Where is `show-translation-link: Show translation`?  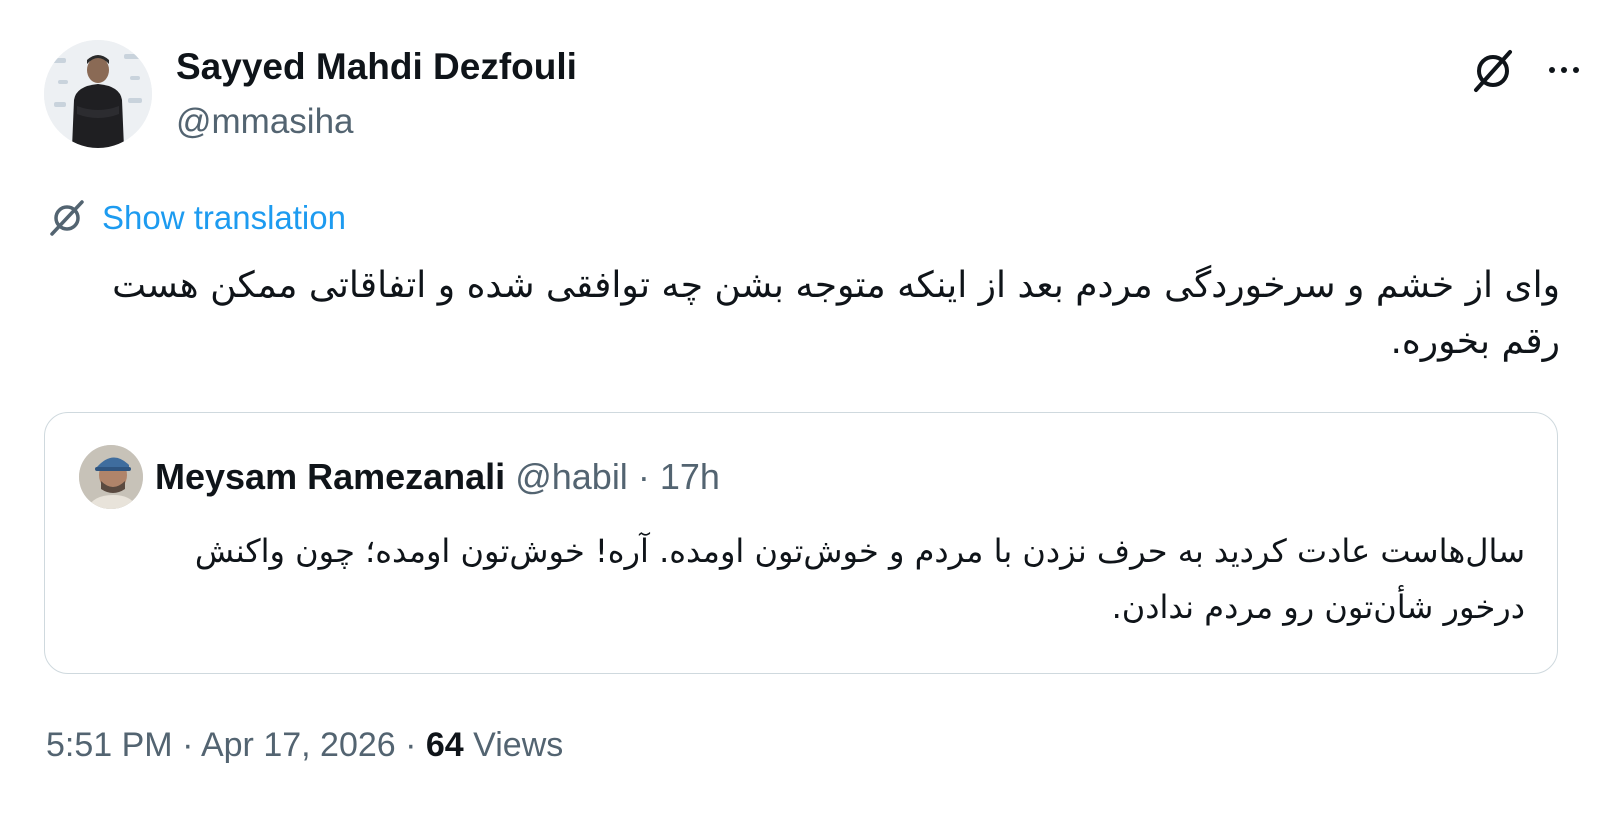
show-translation-link: Show translation is located at coordinates (224, 218).